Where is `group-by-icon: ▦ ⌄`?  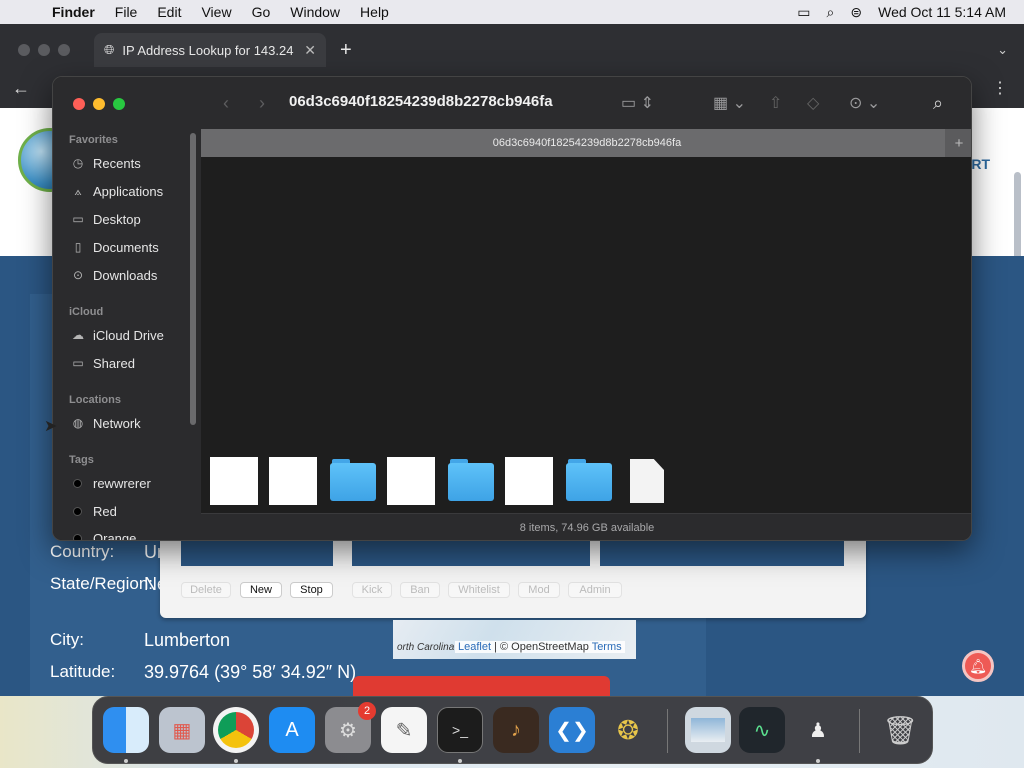 group-by-icon: ▦ ⌄ is located at coordinates (729, 103).